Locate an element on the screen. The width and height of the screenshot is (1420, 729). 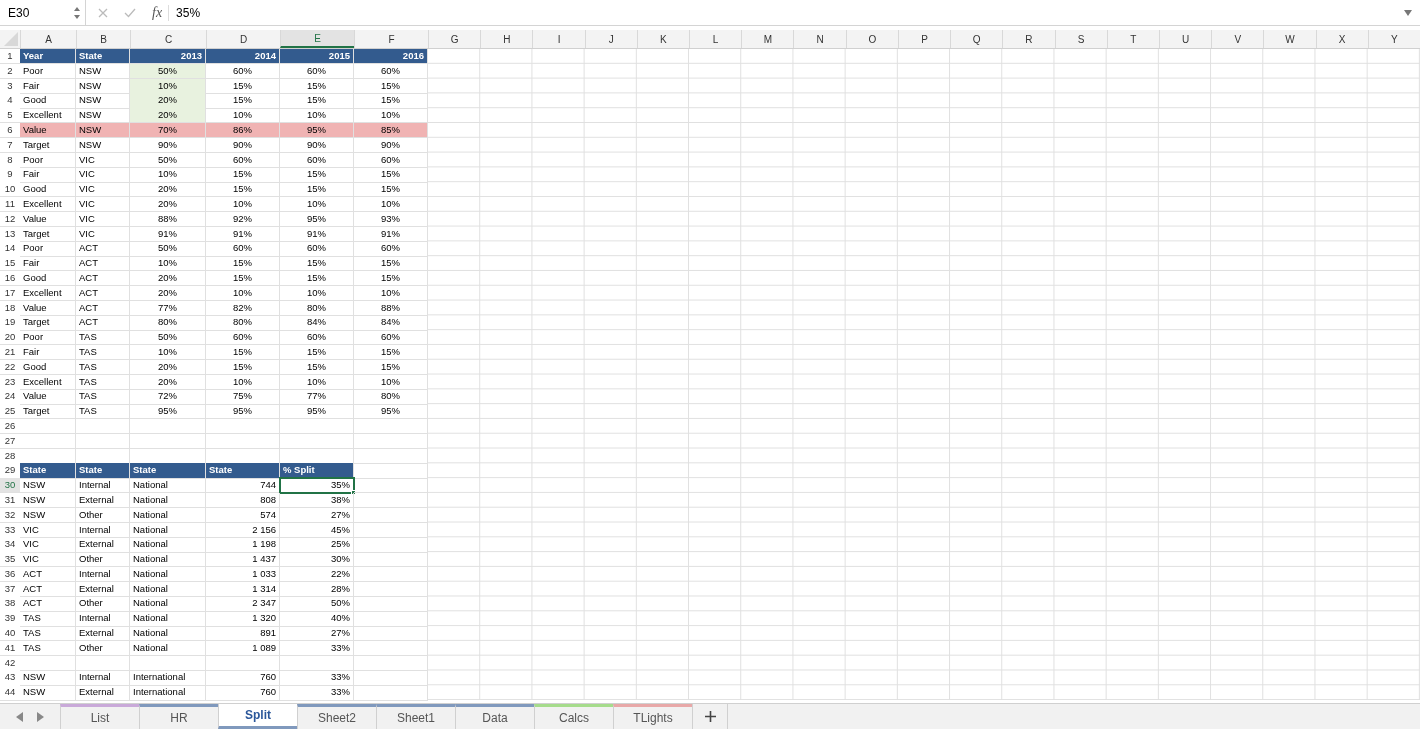
name-box: E30 is located at coordinates (43, 12).